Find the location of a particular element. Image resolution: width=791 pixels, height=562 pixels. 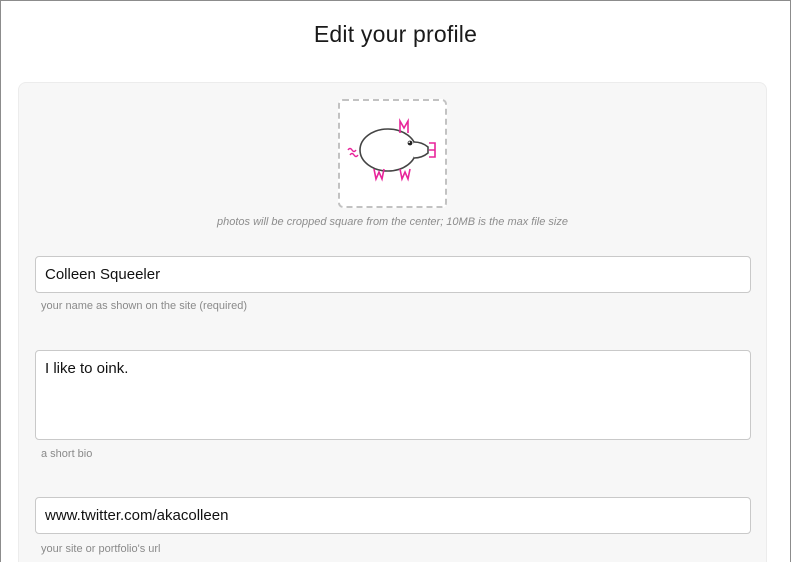

page-title: Edit your profile is located at coordinates (395, 34).